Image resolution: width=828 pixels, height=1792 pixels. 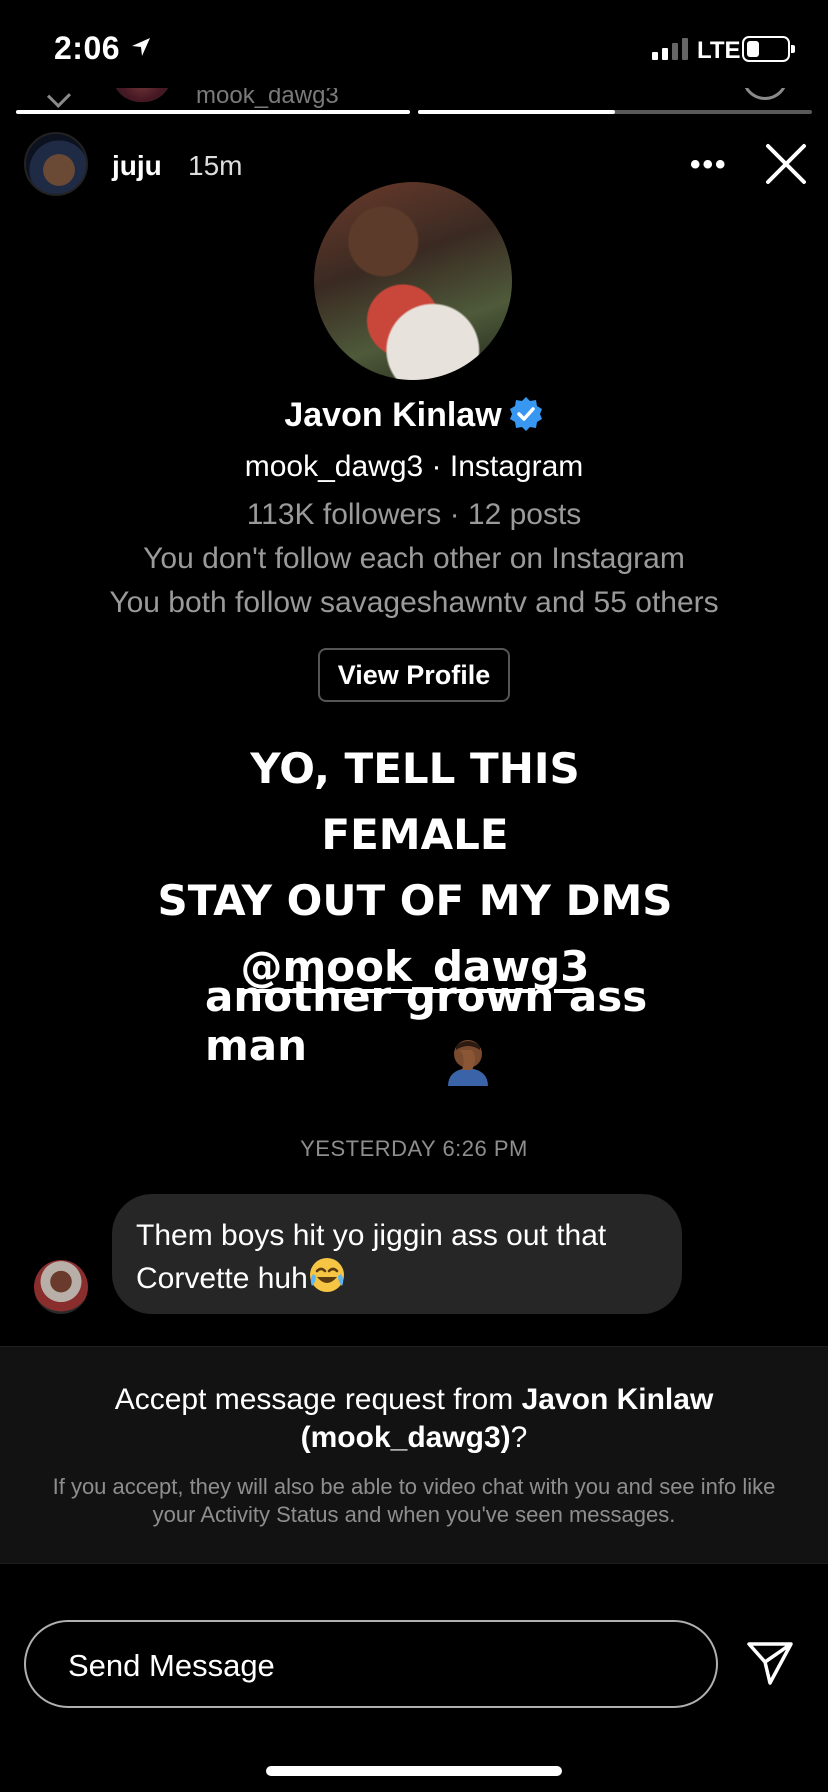 What do you see at coordinates (171, 1665) in the screenshot?
I see `send-message-placeholder: Send Message` at bounding box center [171, 1665].